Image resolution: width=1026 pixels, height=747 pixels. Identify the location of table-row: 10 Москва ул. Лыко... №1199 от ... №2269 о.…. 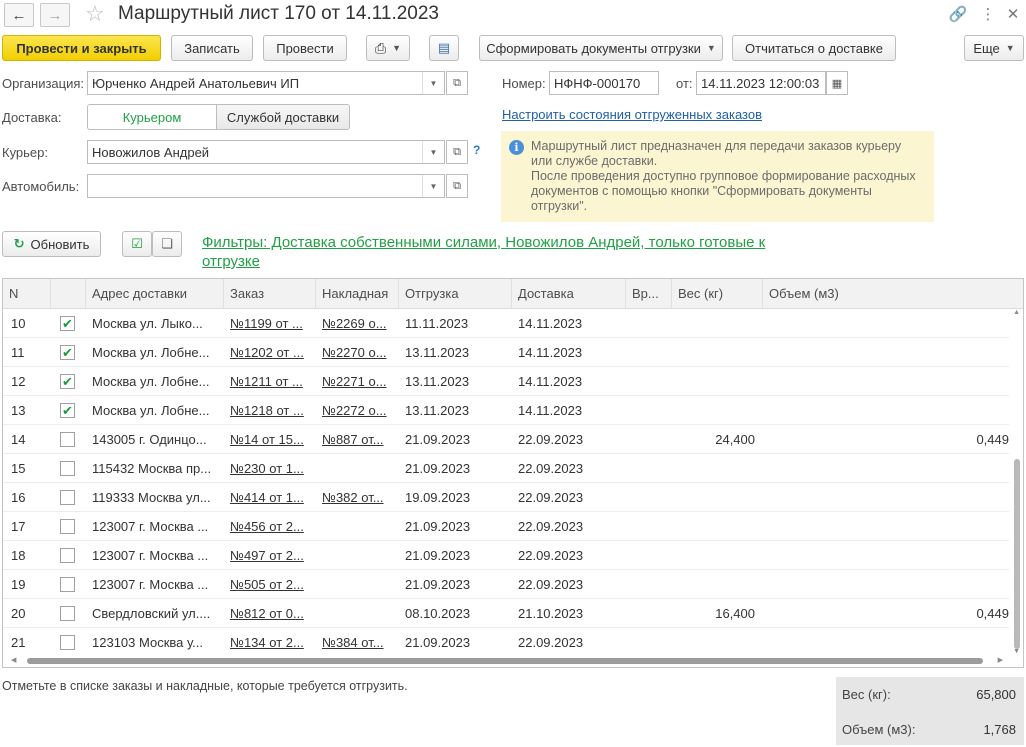
(506, 323).